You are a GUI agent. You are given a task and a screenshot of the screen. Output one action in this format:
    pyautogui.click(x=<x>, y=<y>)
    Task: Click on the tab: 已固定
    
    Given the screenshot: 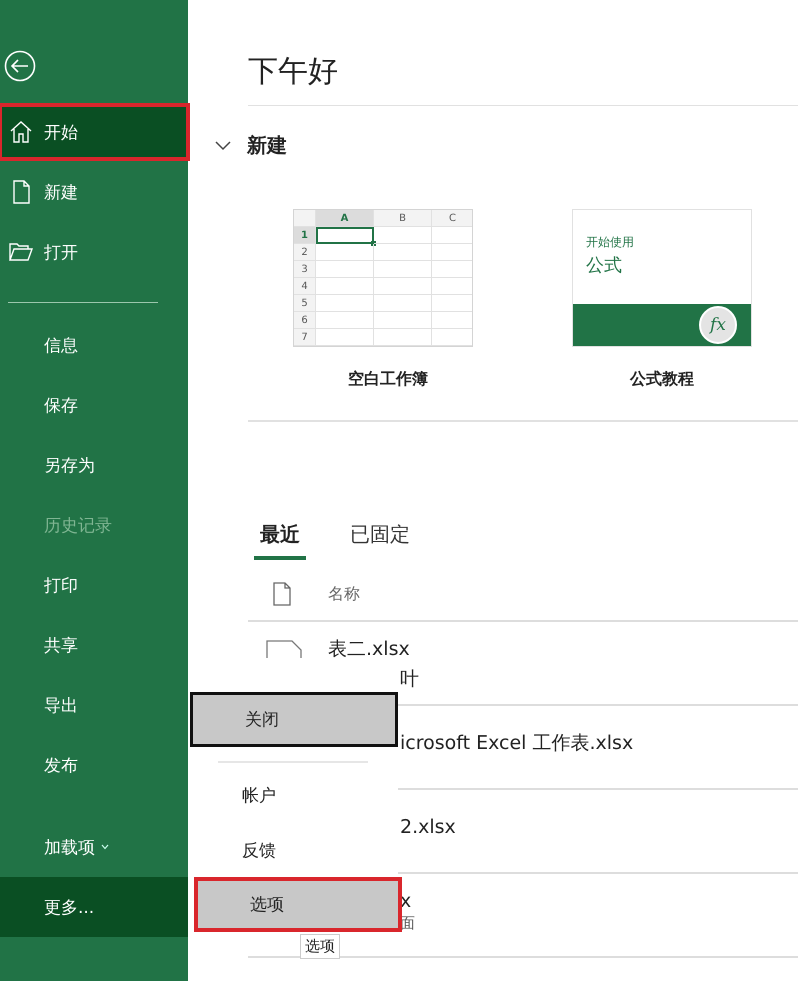 What is the action you would take?
    pyautogui.click(x=380, y=540)
    